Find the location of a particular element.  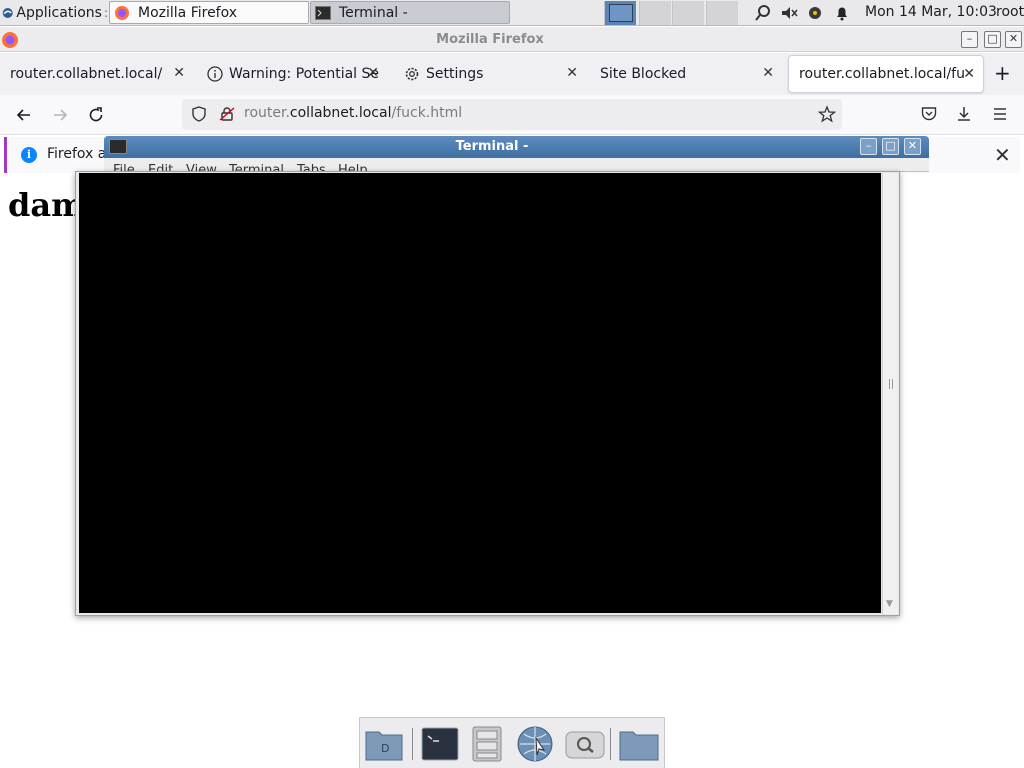

applications-menu-button: Applications : is located at coordinates (54, 12).